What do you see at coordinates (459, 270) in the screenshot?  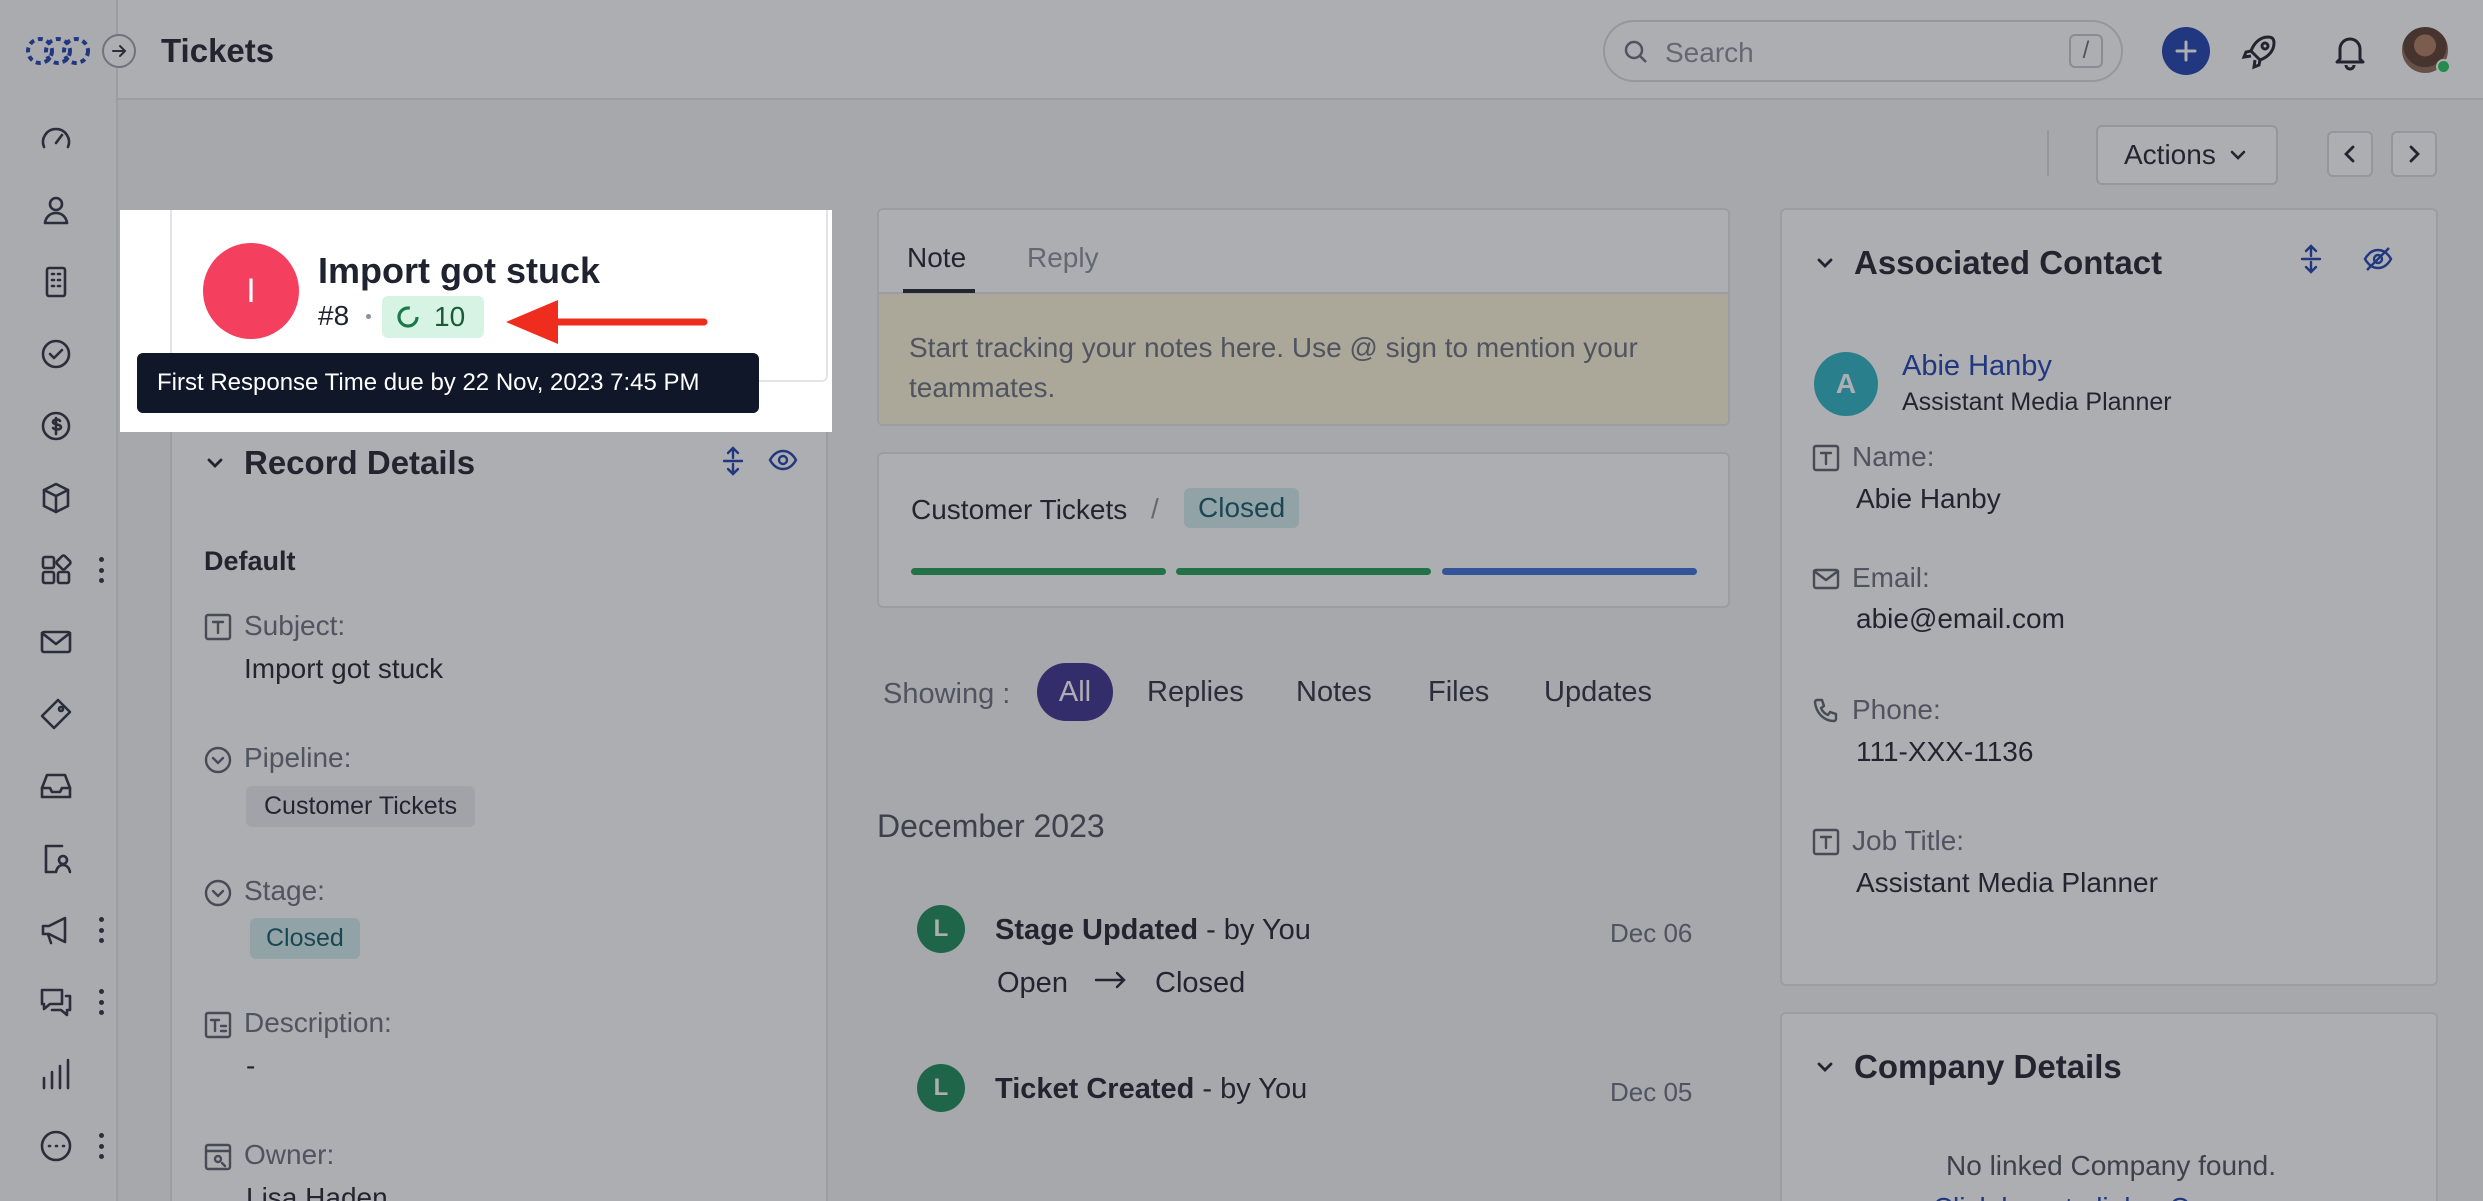 I see `ticket-title: Import got stuck` at bounding box center [459, 270].